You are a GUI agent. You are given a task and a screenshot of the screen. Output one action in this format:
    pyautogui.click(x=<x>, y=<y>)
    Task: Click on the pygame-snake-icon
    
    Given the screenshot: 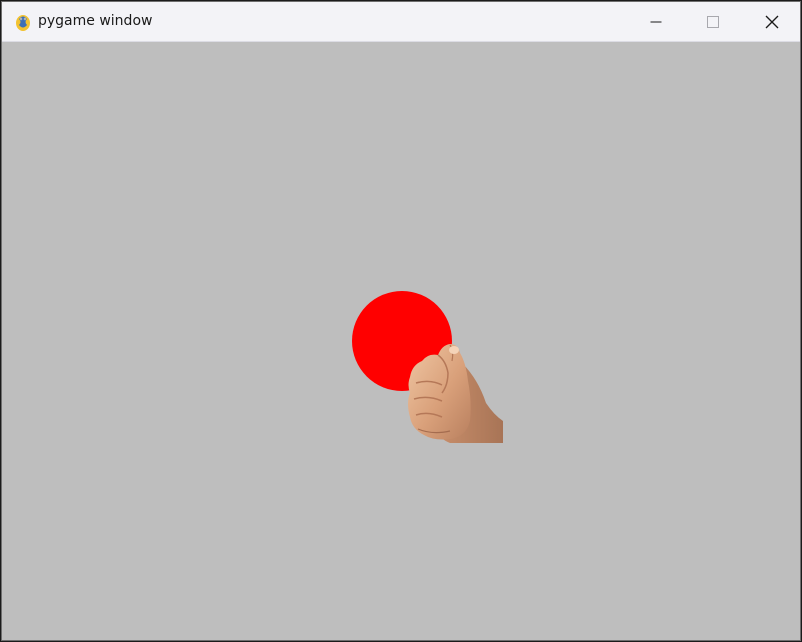 What is the action you would take?
    pyautogui.click(x=23, y=23)
    